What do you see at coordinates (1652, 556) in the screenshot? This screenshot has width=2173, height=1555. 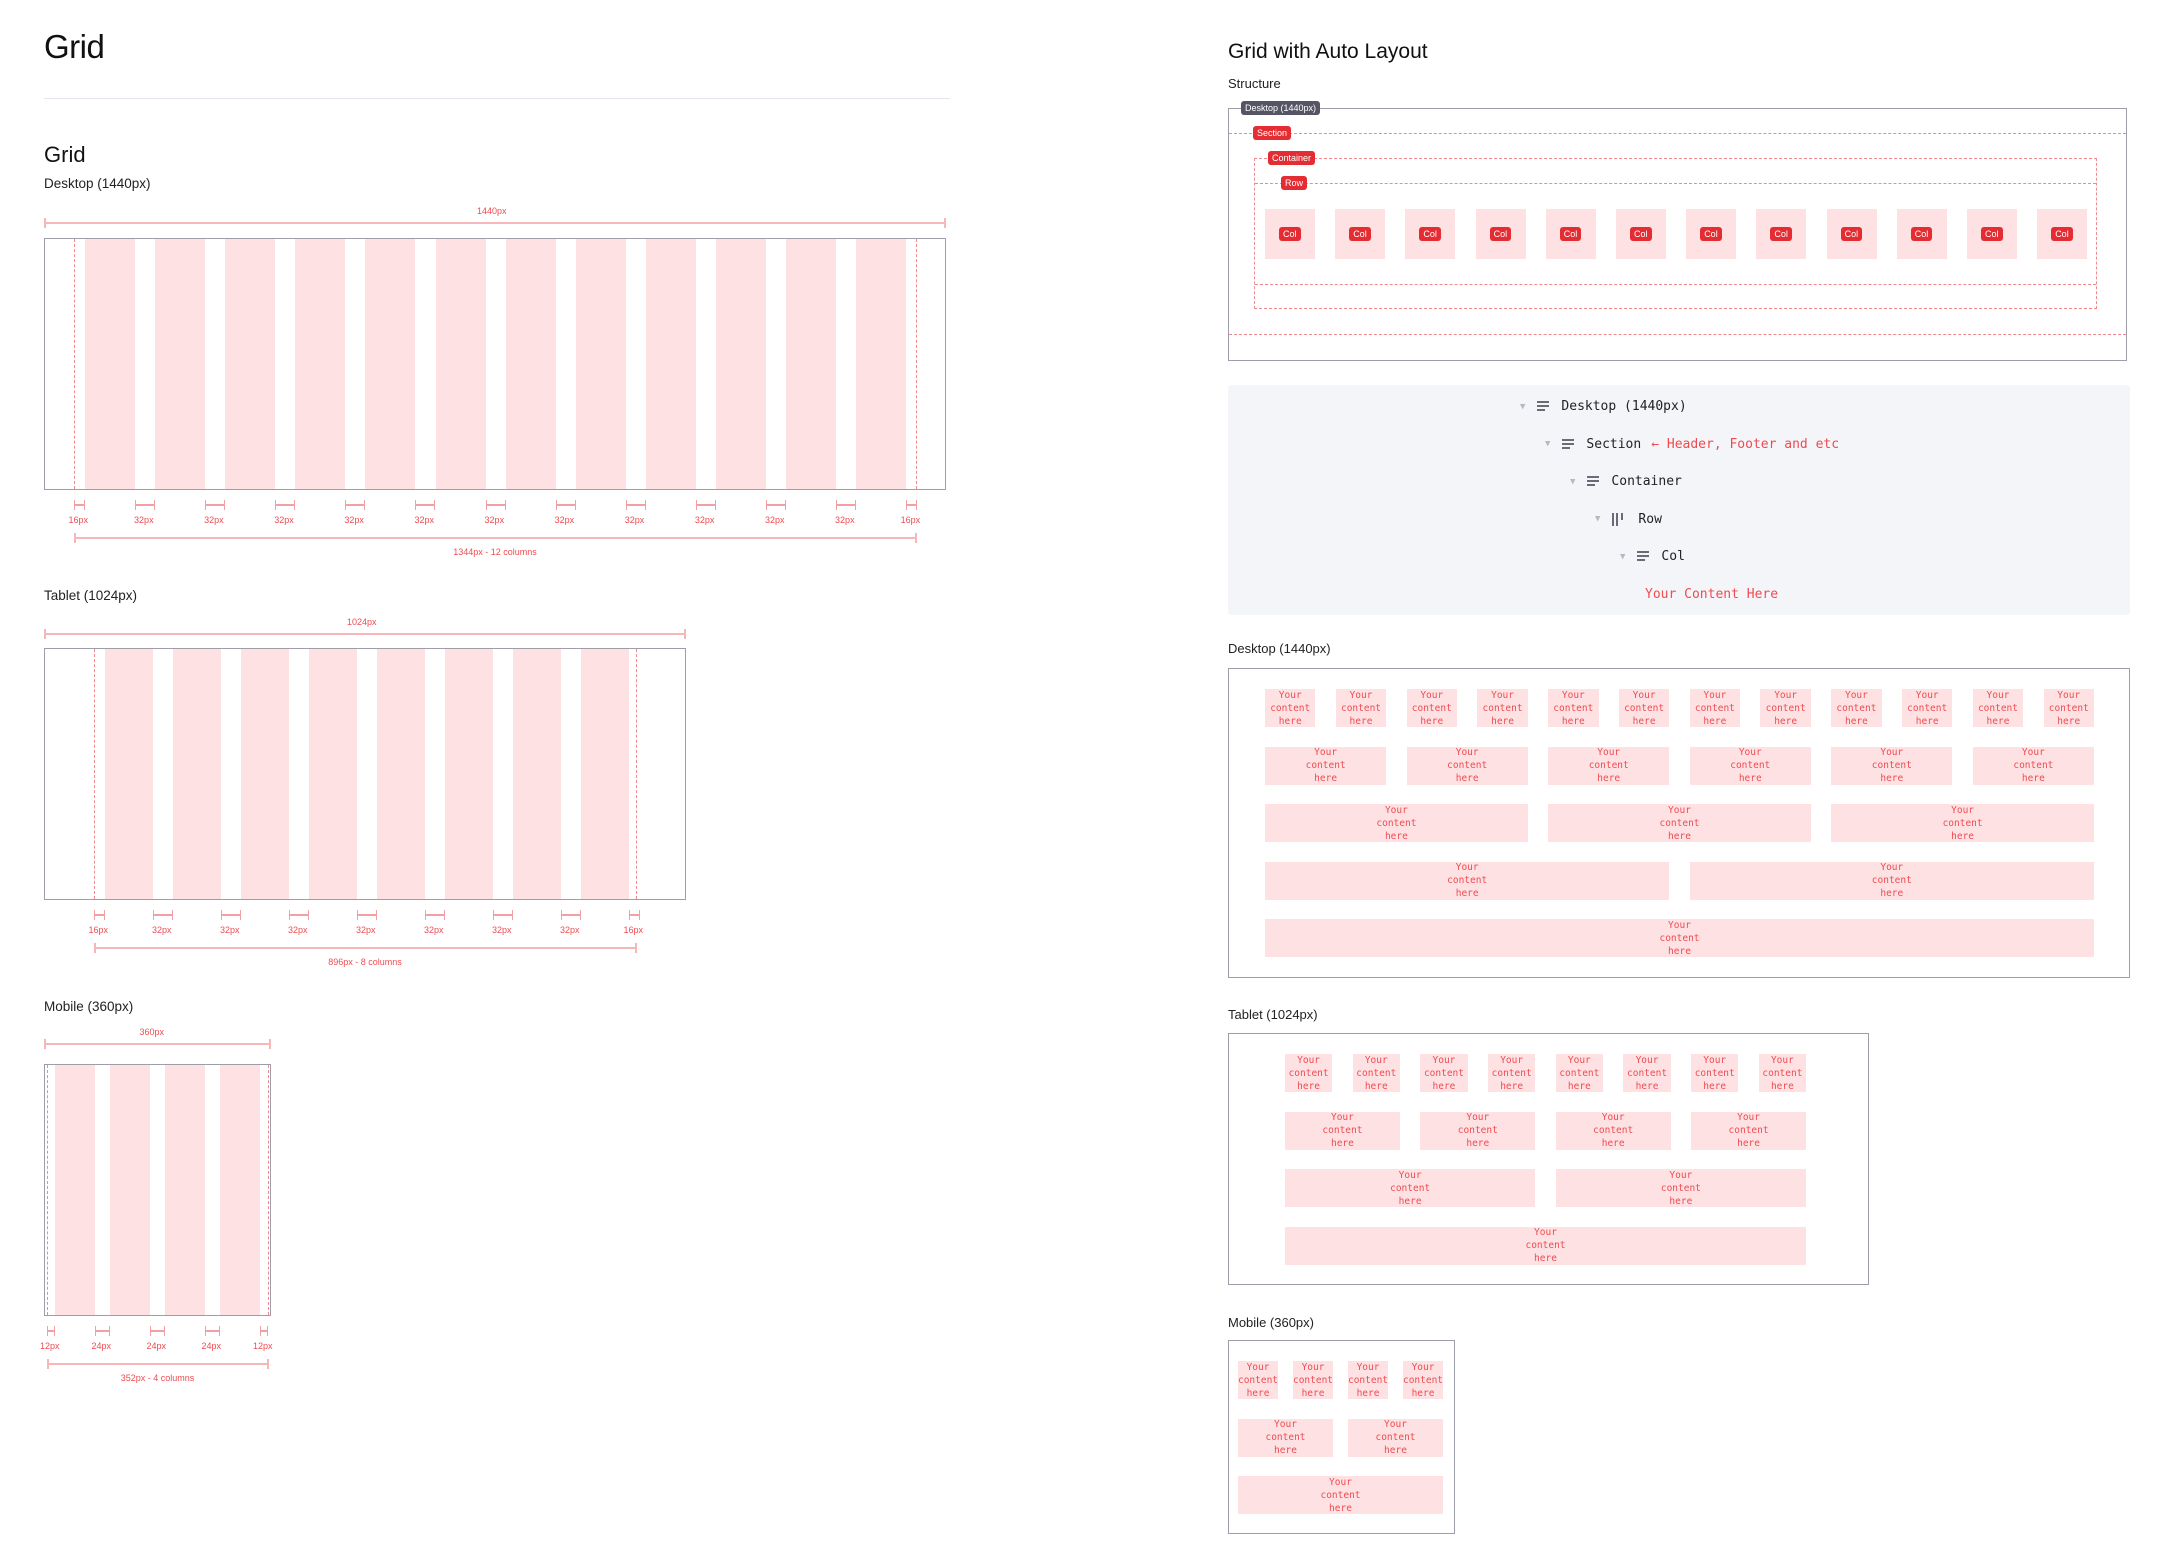 I see `layer-item: ▼ Col` at bounding box center [1652, 556].